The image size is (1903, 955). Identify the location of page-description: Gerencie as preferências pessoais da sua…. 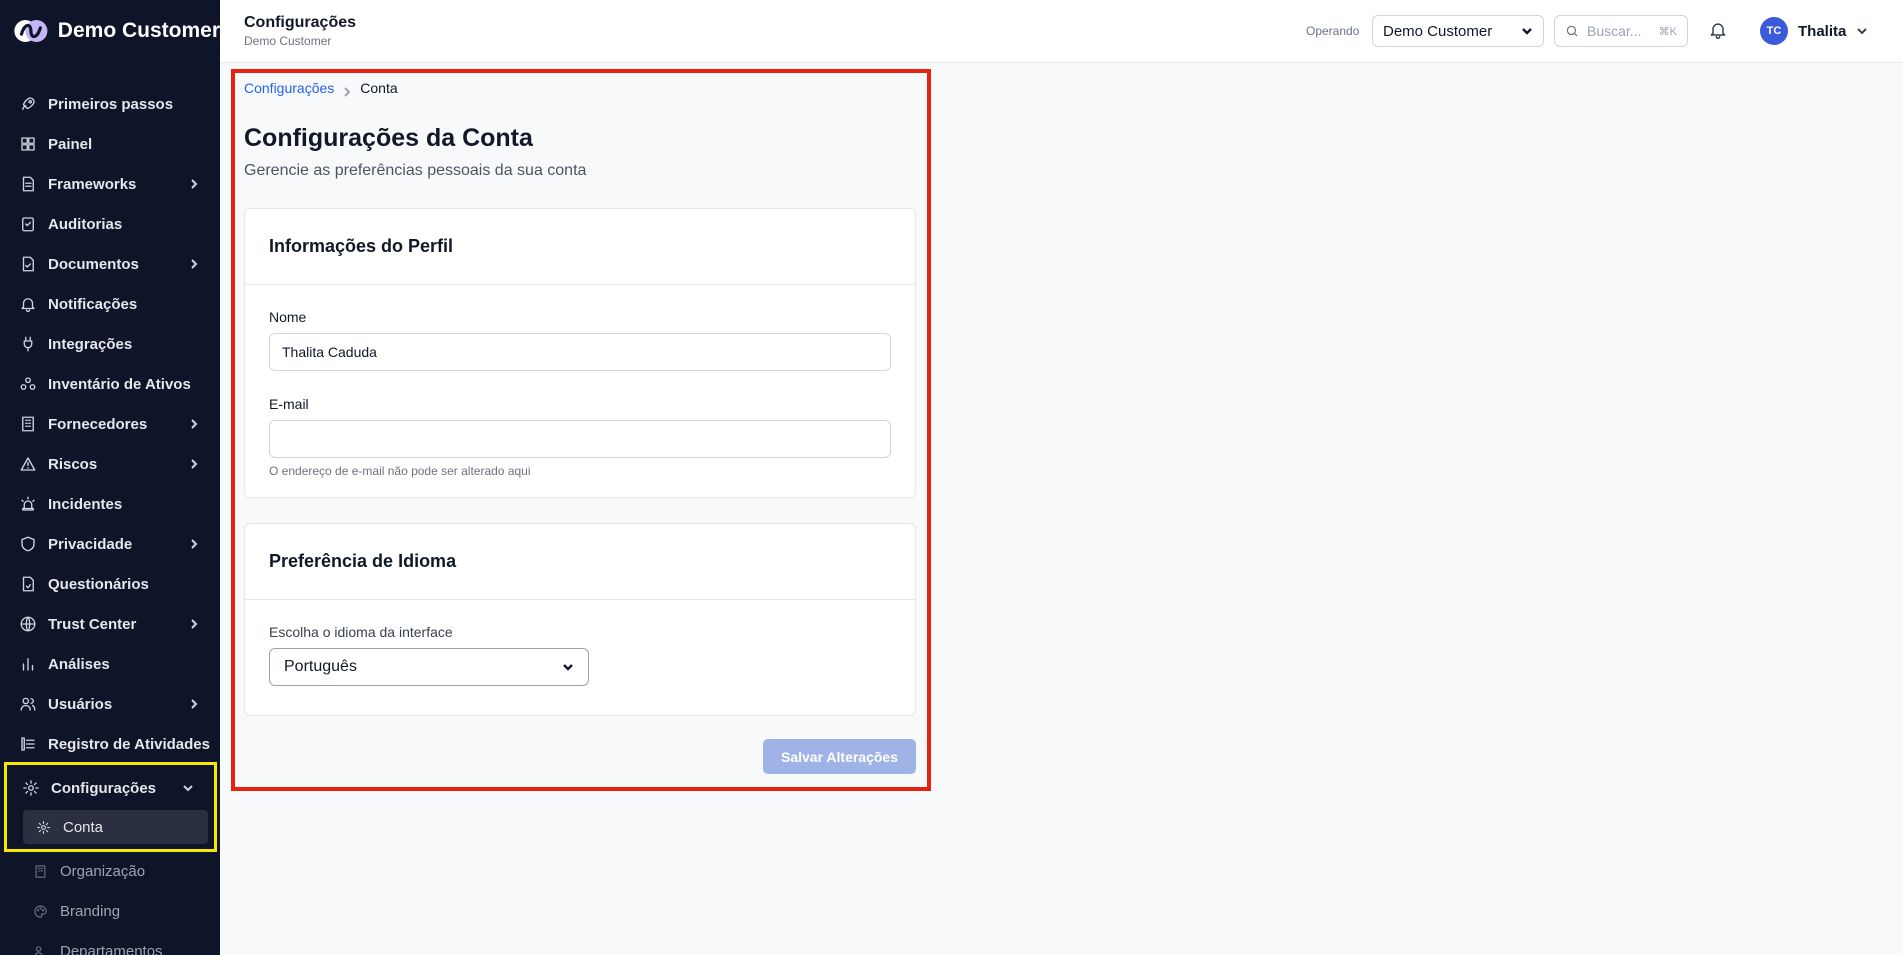
(415, 170).